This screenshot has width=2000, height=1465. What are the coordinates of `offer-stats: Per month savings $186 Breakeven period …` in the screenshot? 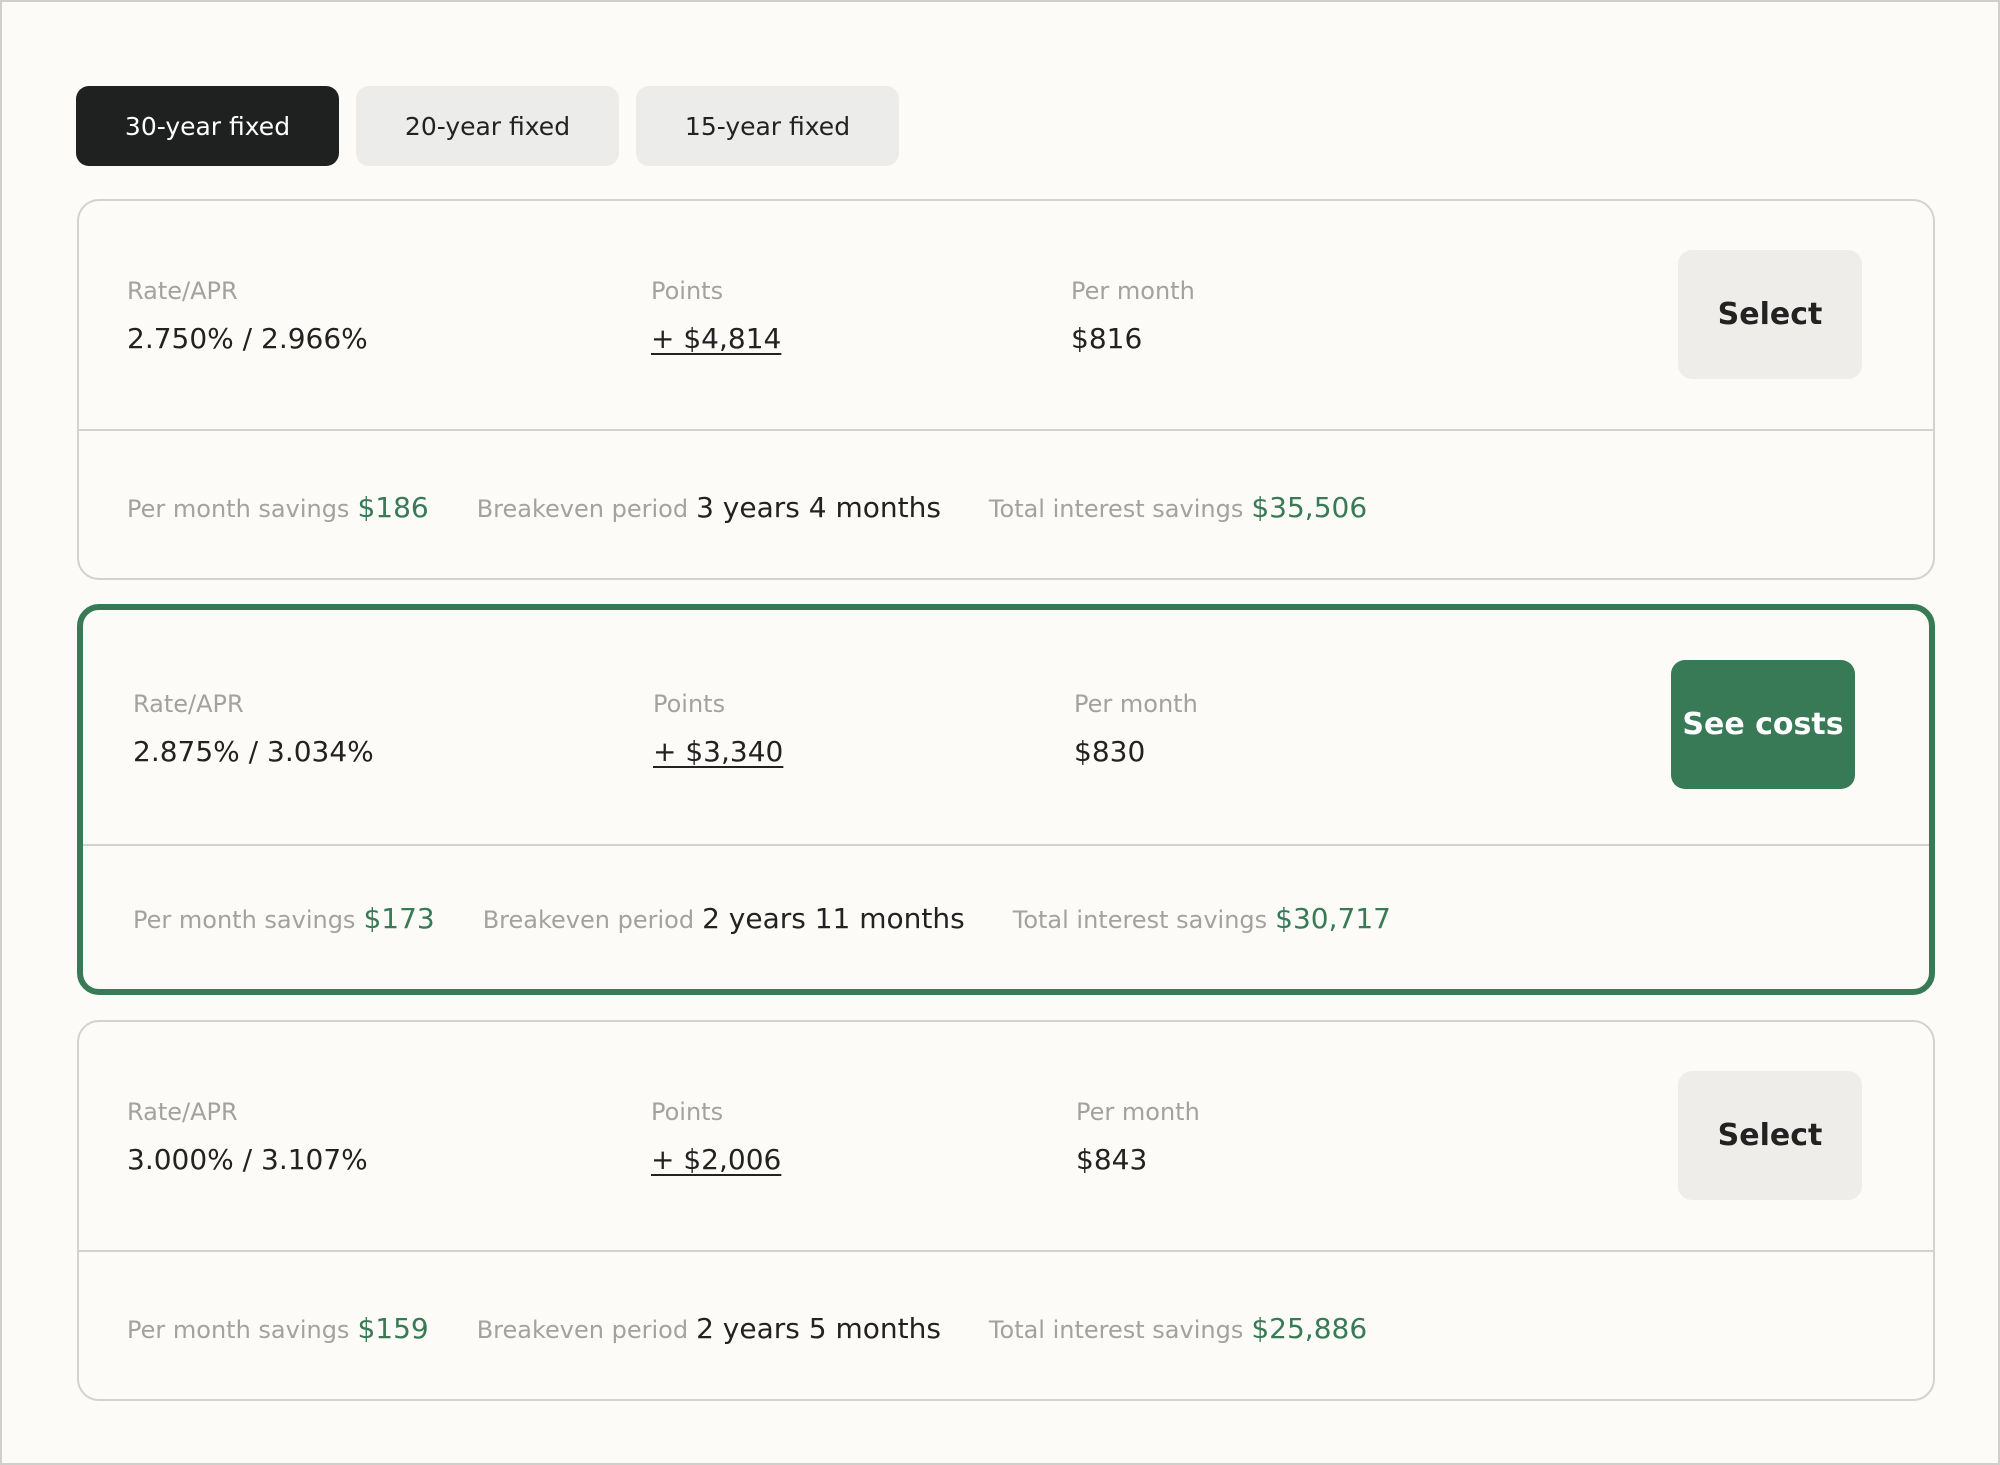 It's located at (771, 507).